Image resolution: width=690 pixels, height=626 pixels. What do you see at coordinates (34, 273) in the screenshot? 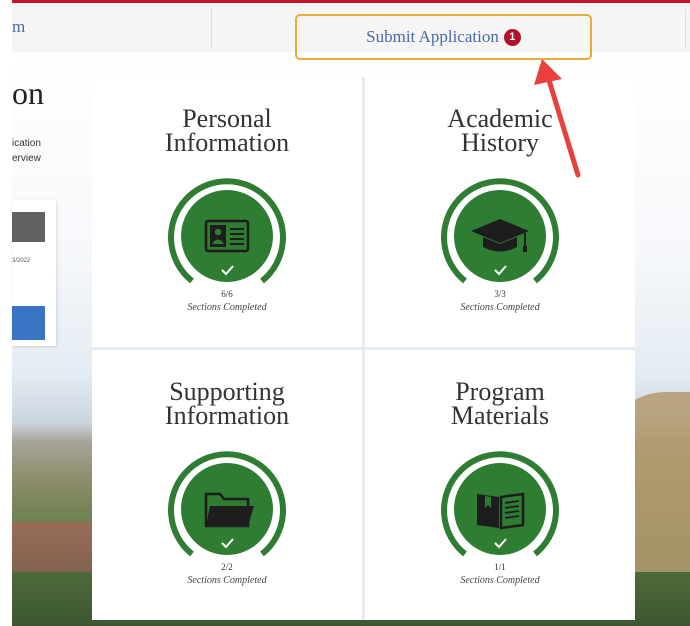
I see `application-info-card: 3/2022` at bounding box center [34, 273].